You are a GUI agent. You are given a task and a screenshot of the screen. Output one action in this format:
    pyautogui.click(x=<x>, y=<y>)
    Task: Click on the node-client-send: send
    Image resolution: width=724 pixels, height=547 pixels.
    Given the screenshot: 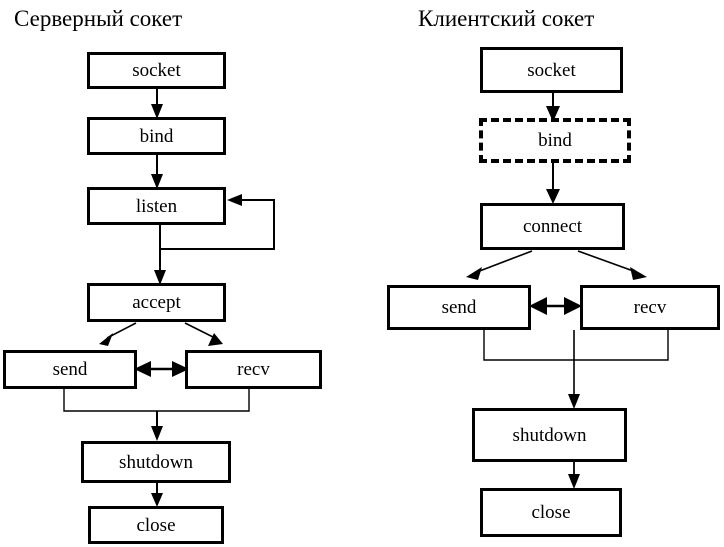 What is the action you would take?
    pyautogui.click(x=459, y=307)
    